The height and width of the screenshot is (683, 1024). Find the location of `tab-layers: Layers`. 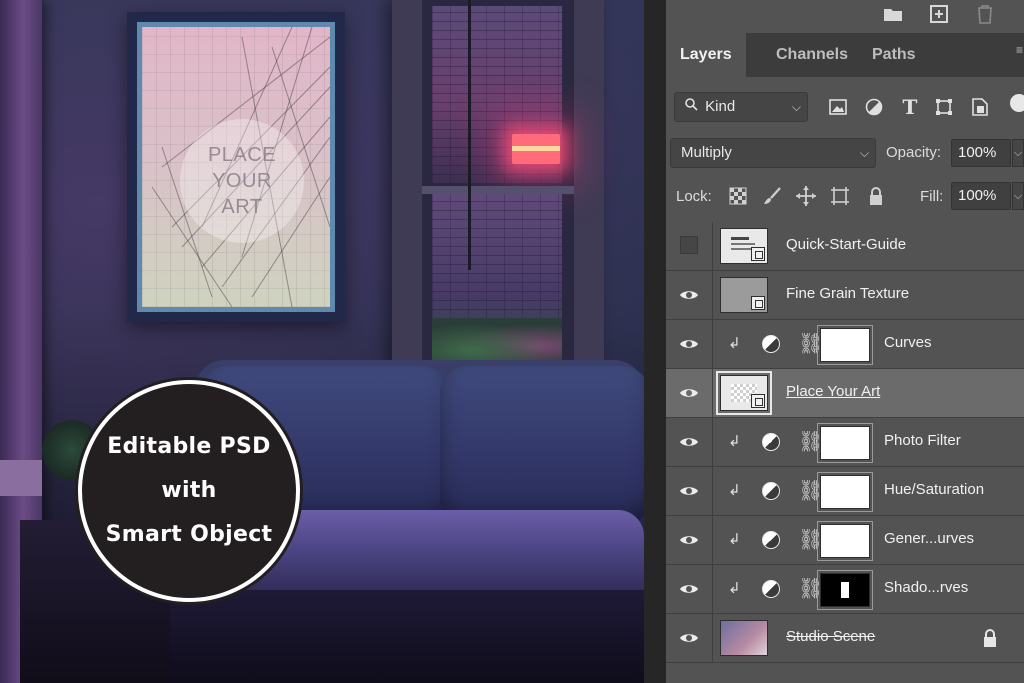

tab-layers: Layers is located at coordinates (706, 55).